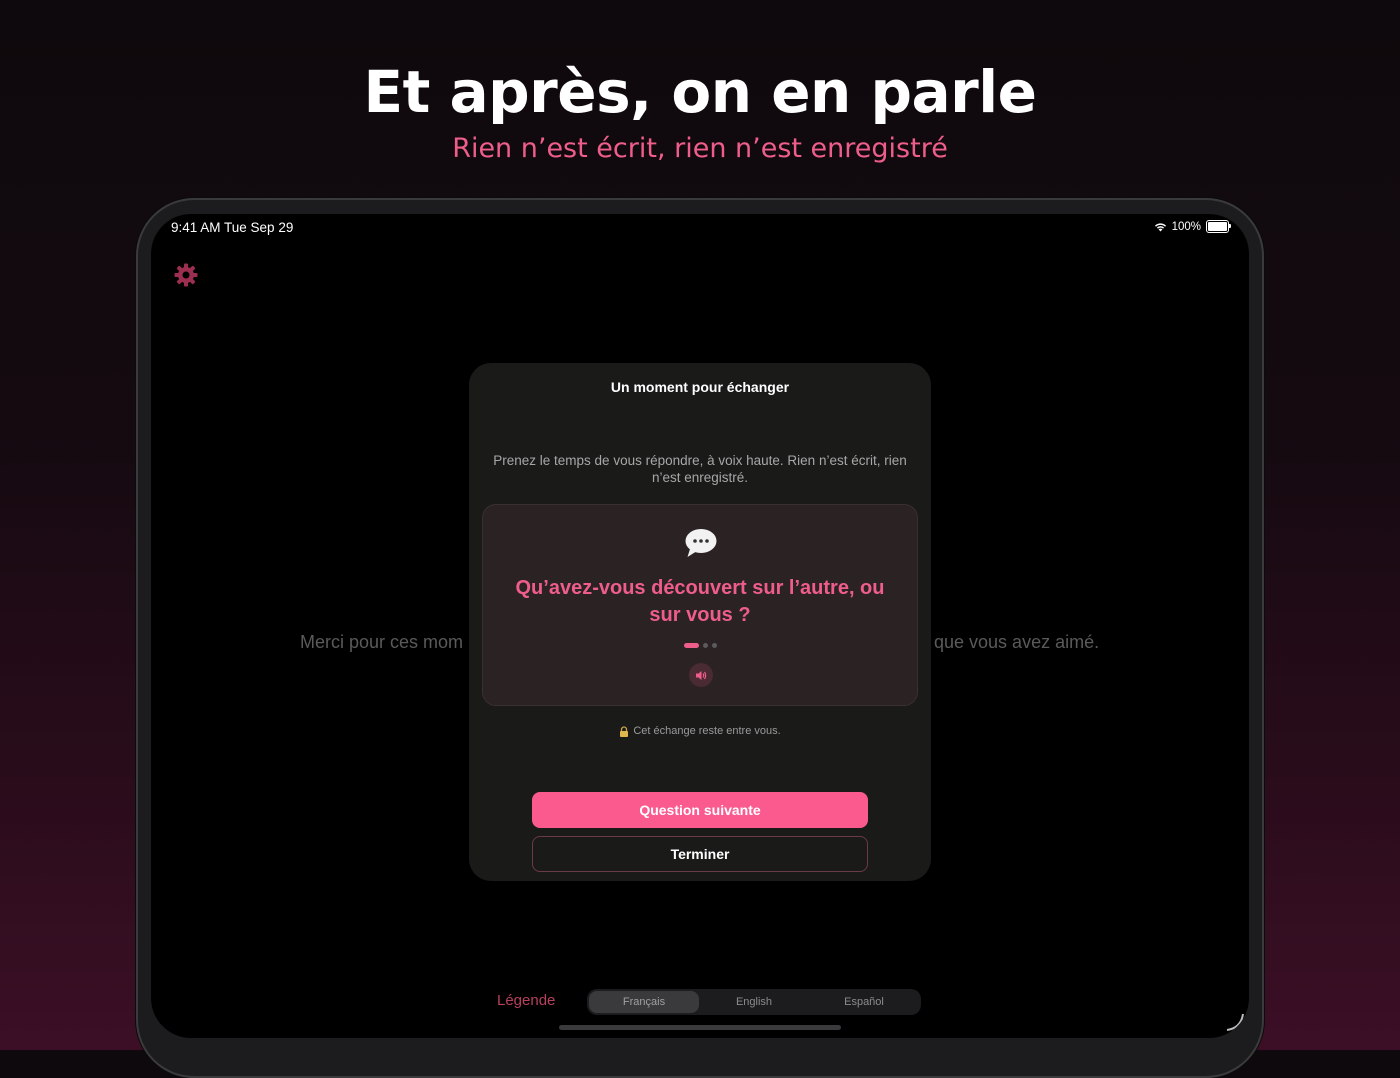 This screenshot has width=1400, height=1078. What do you see at coordinates (526, 1000) in the screenshot?
I see `legend-label: Légende` at bounding box center [526, 1000].